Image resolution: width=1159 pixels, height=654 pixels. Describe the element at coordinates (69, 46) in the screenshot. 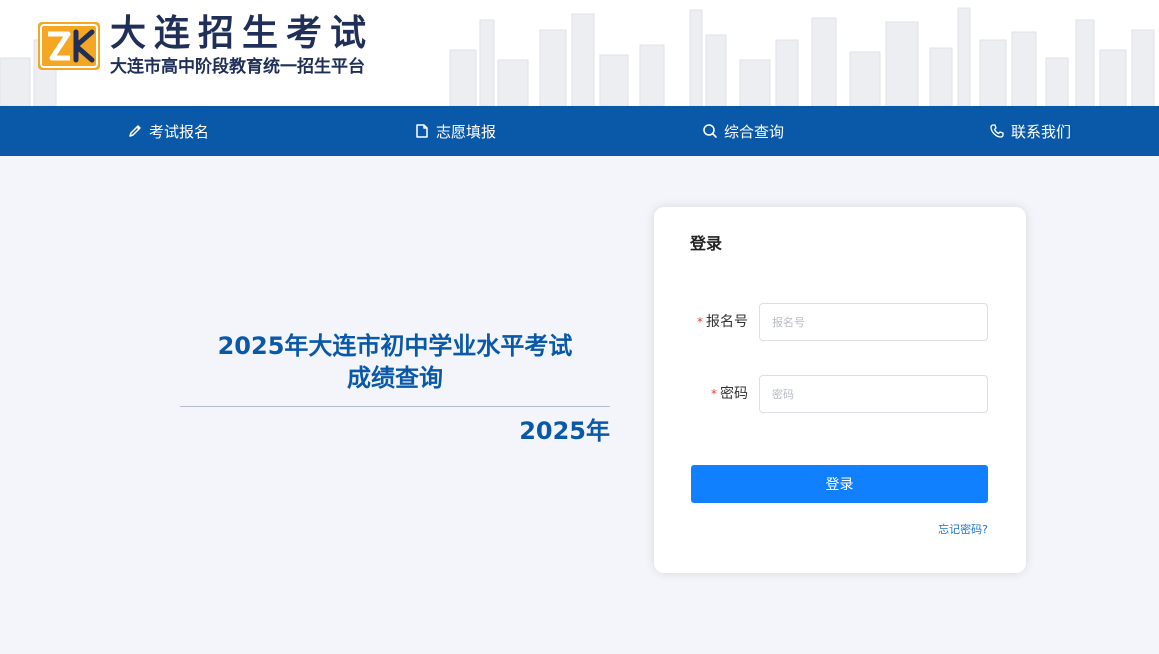

I see `zk-logo-icon` at that location.